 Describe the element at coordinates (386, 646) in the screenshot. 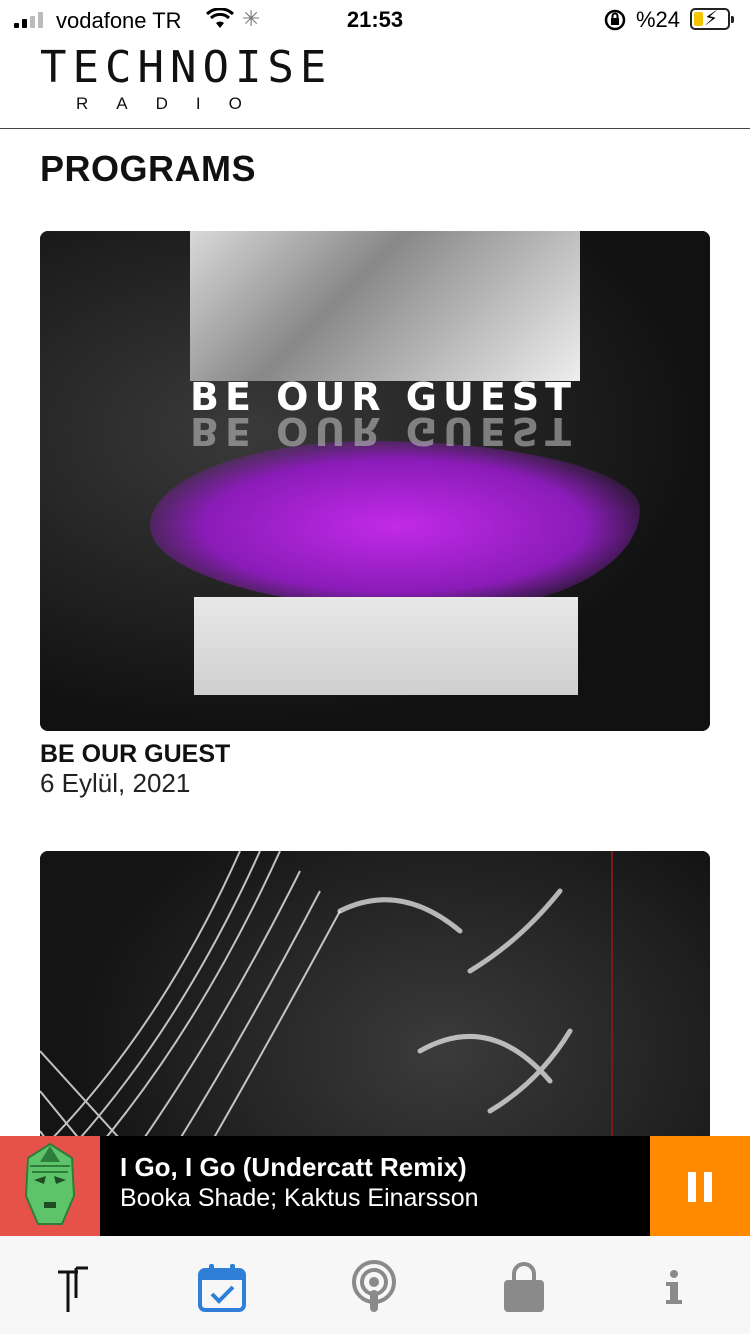

I see `artwork-white-block` at that location.